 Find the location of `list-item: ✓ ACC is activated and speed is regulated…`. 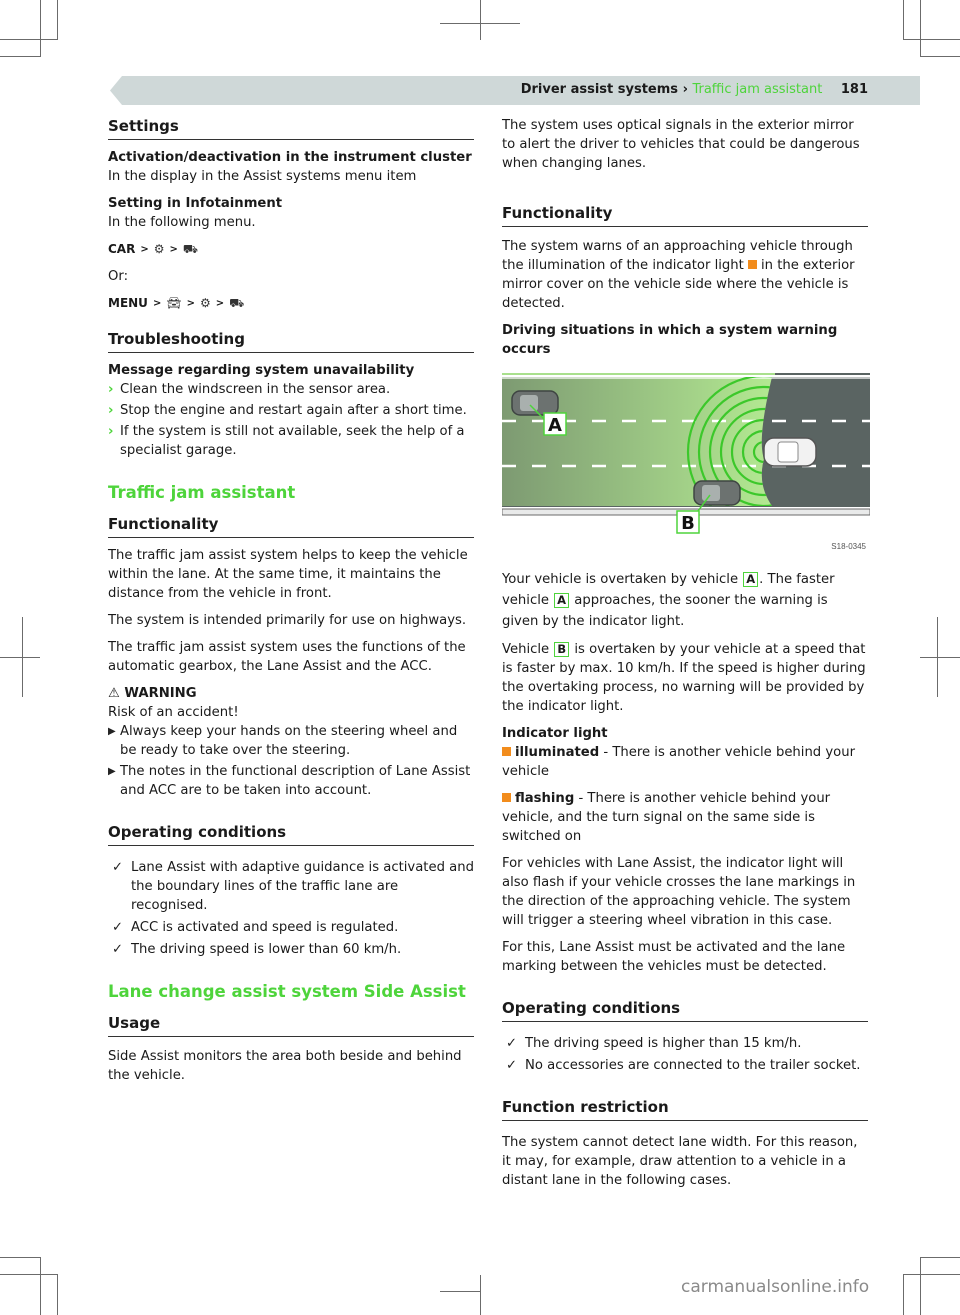

list-item: ✓ ACC is activated and speed is regulated… is located at coordinates (255, 927).